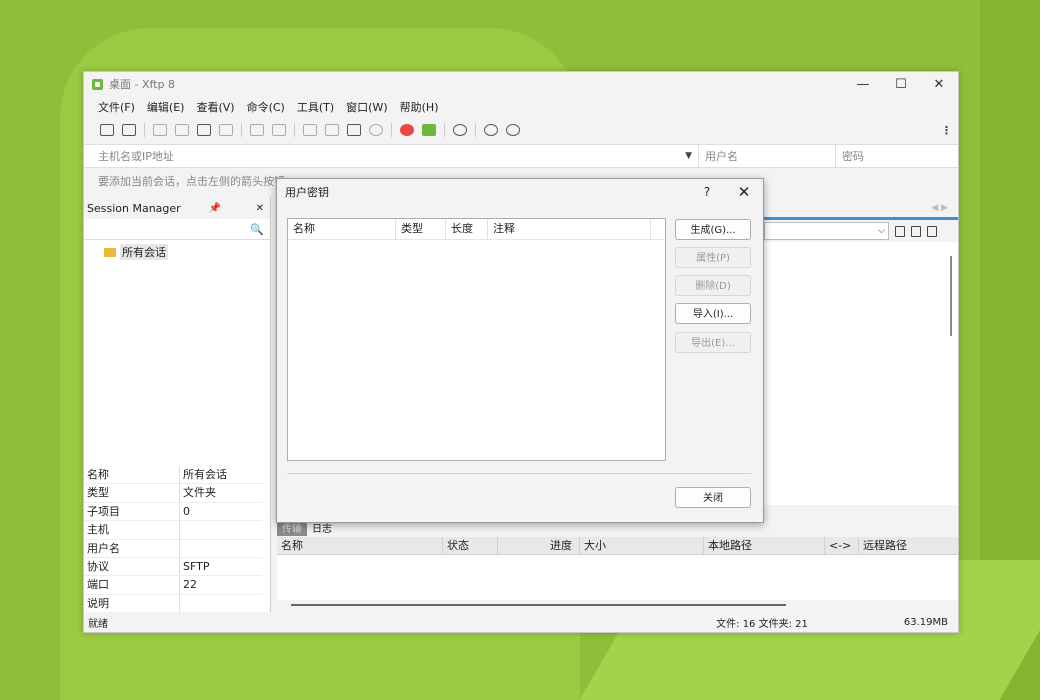  I want to click on menu-file: 文件(F), so click(116, 107).